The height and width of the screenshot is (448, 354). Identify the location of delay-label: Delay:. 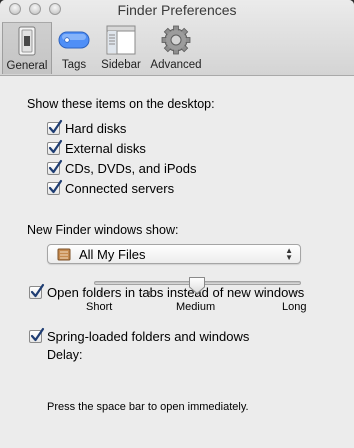
(65, 355).